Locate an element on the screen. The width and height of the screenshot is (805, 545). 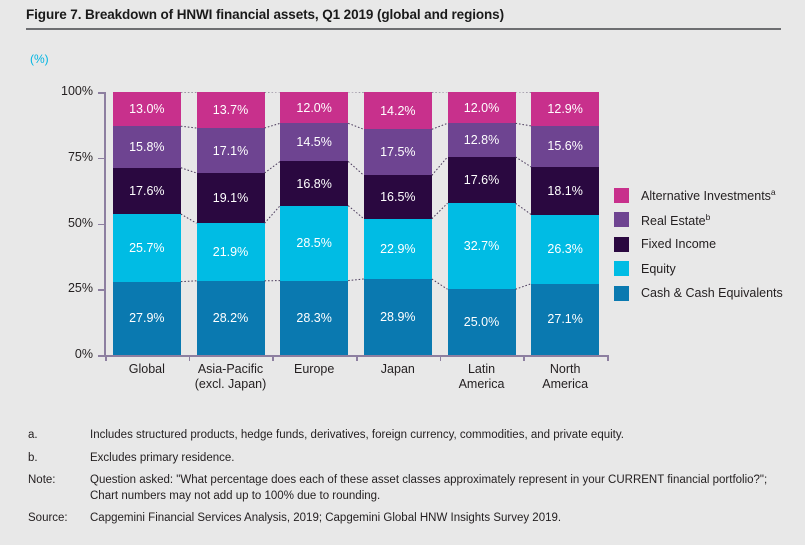
bar-segment: 28.5% is located at coordinates (314, 243).